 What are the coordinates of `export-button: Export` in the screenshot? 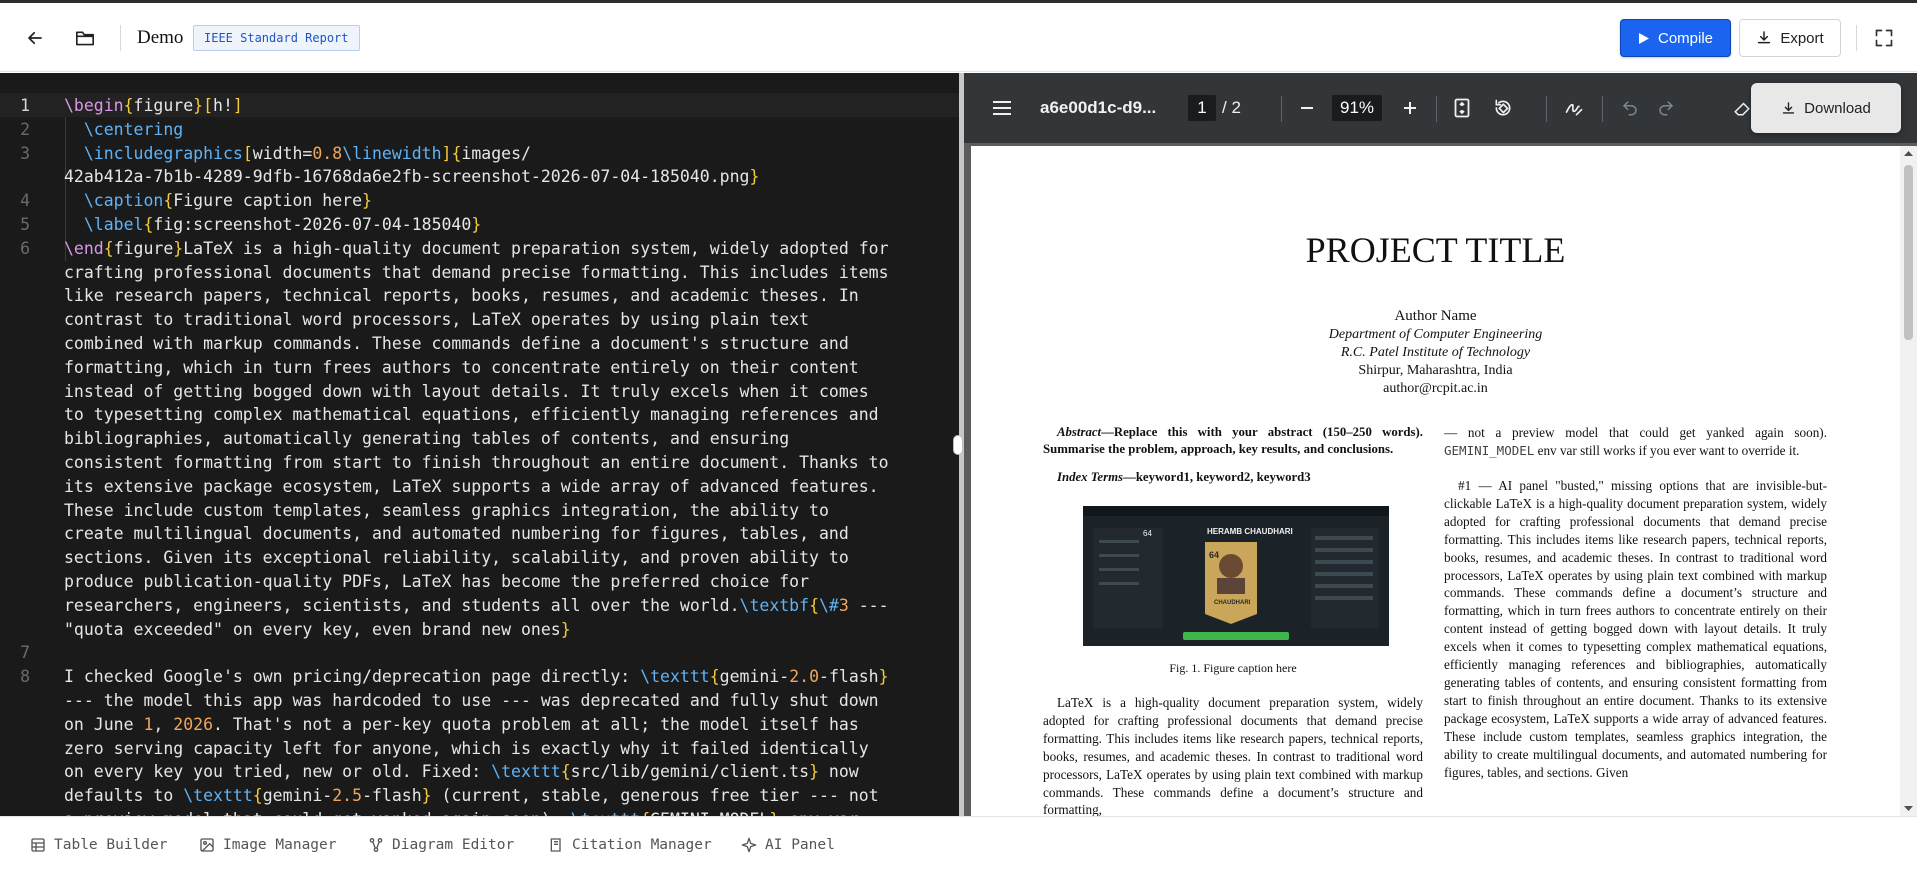 It's located at (1790, 38).